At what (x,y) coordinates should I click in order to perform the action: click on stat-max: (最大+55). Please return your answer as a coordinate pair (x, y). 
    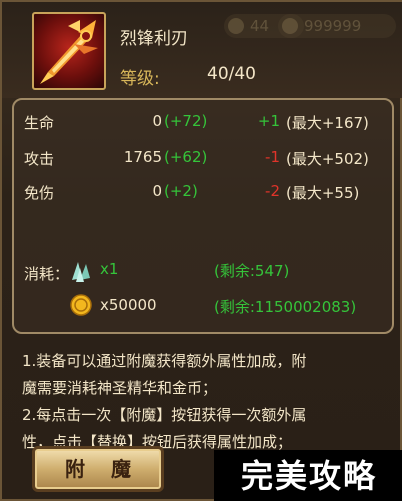
    Looking at the image, I should click on (323, 193).